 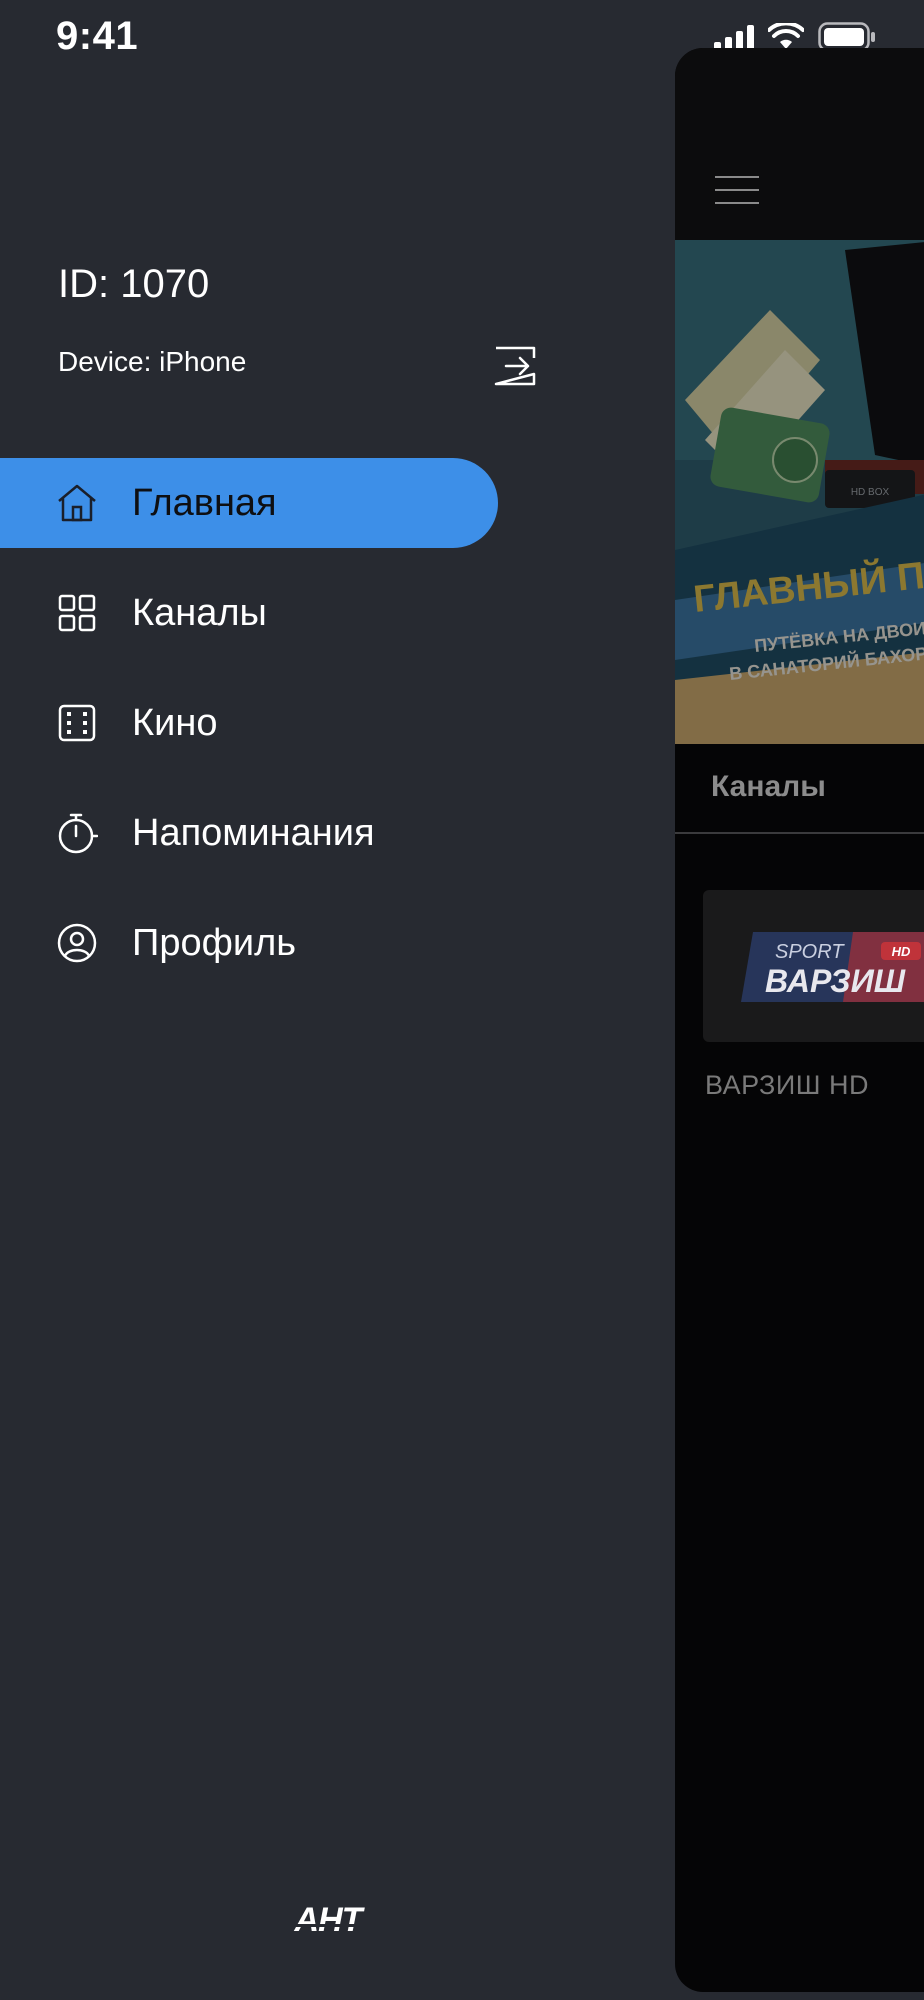 I want to click on channel-name: ВАРЗИШ HD, so click(x=787, y=1085).